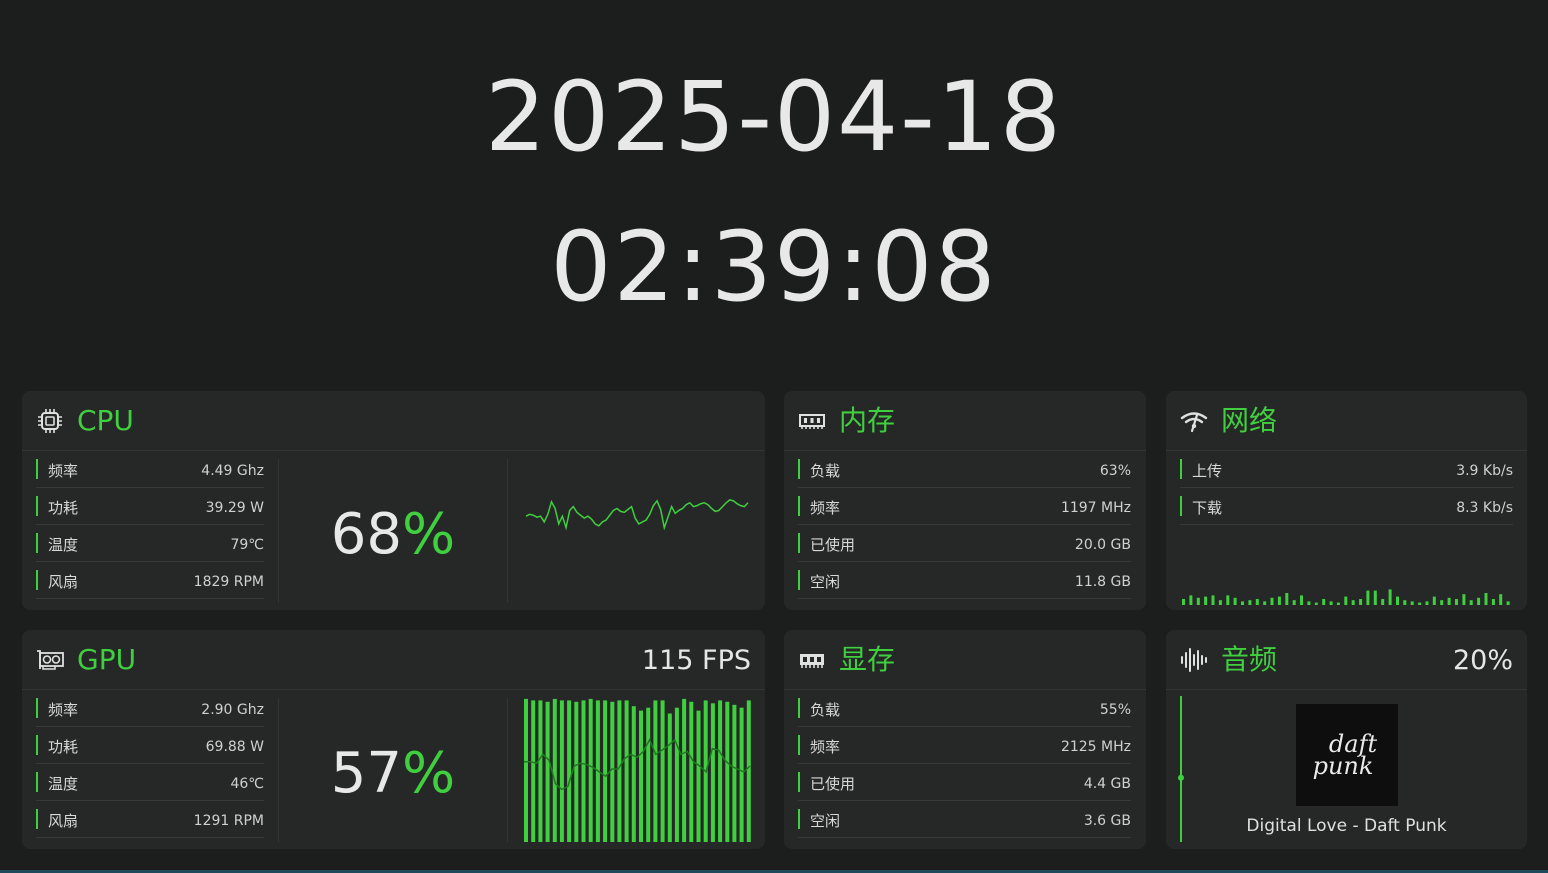 This screenshot has height=873, width=1548. Describe the element at coordinates (232, 710) in the screenshot. I see `stat-value: 2.90 Ghz` at that location.